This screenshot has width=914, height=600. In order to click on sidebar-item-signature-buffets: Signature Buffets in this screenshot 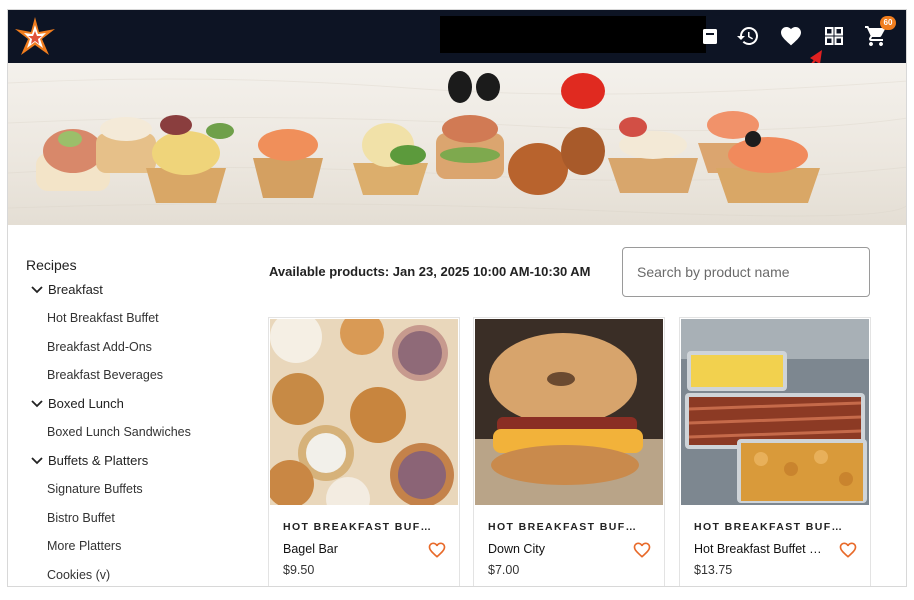, I will do `click(95, 489)`.